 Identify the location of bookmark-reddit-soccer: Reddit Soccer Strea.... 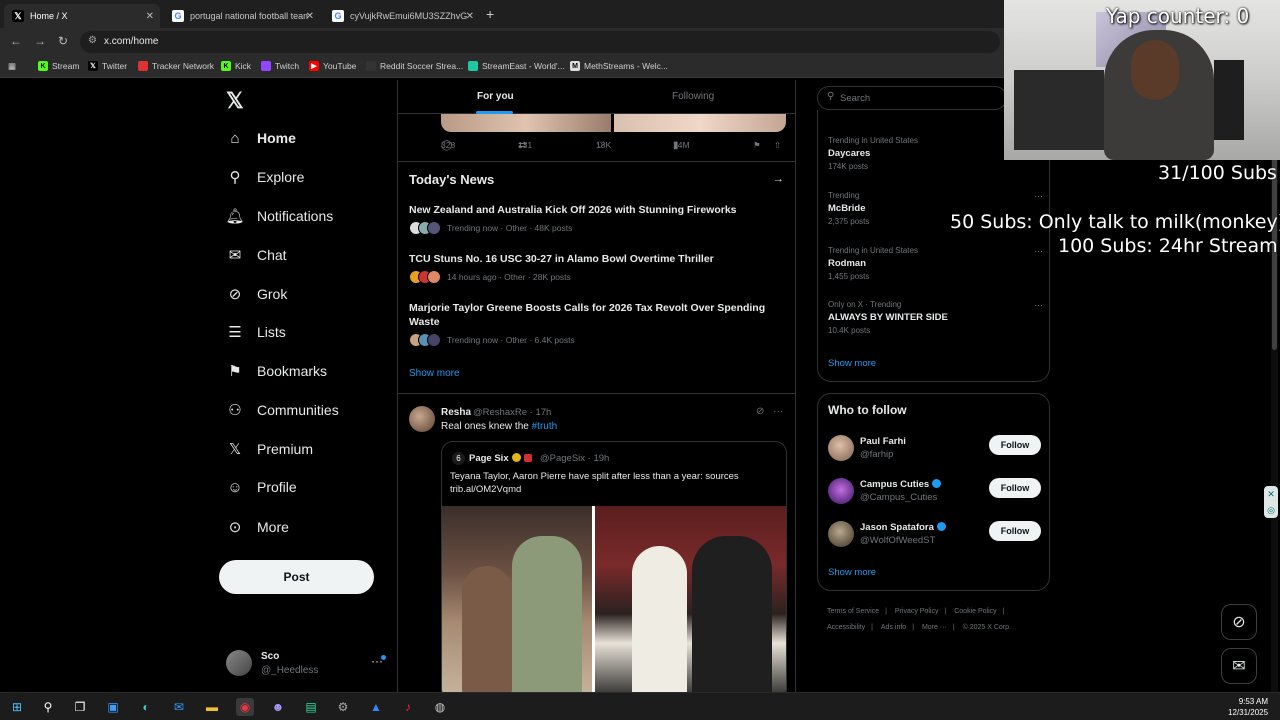
(414, 66).